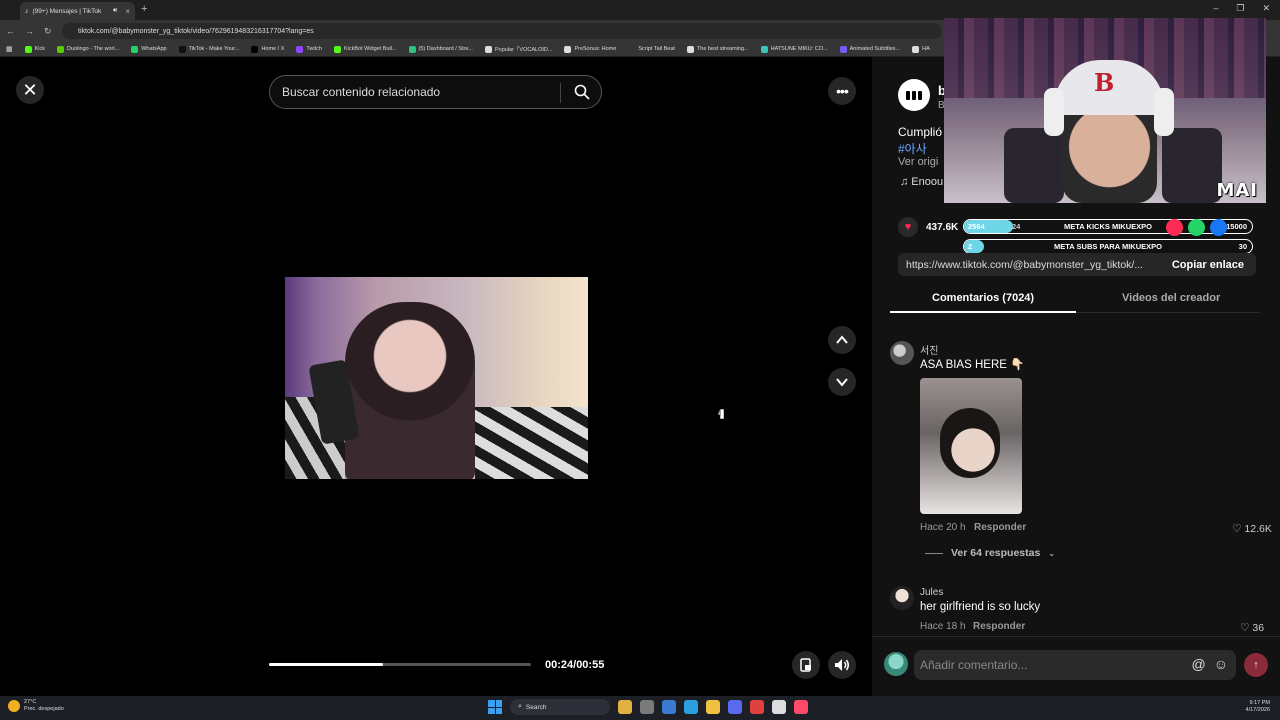  What do you see at coordinates (582, 93) in the screenshot?
I see `search-icon` at bounding box center [582, 93].